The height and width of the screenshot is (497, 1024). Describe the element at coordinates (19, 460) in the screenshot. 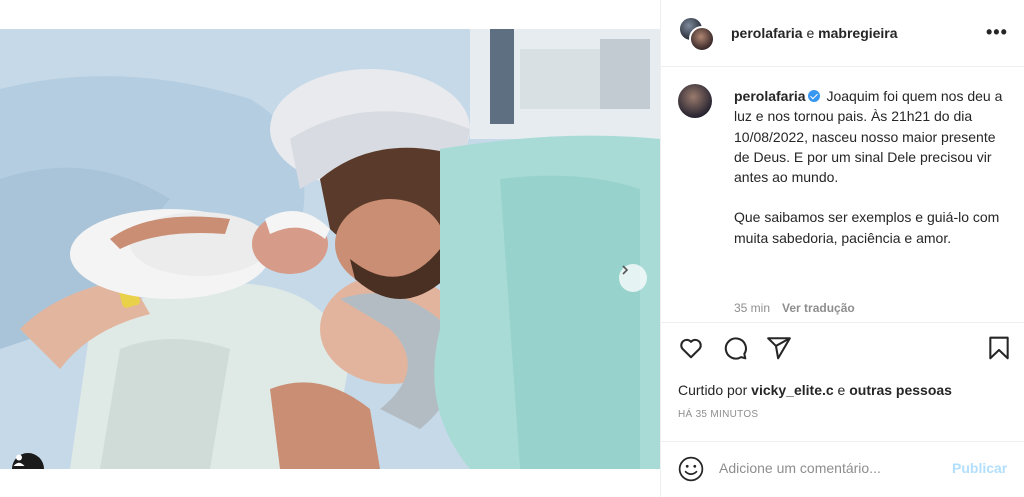

I see `user-icon` at that location.